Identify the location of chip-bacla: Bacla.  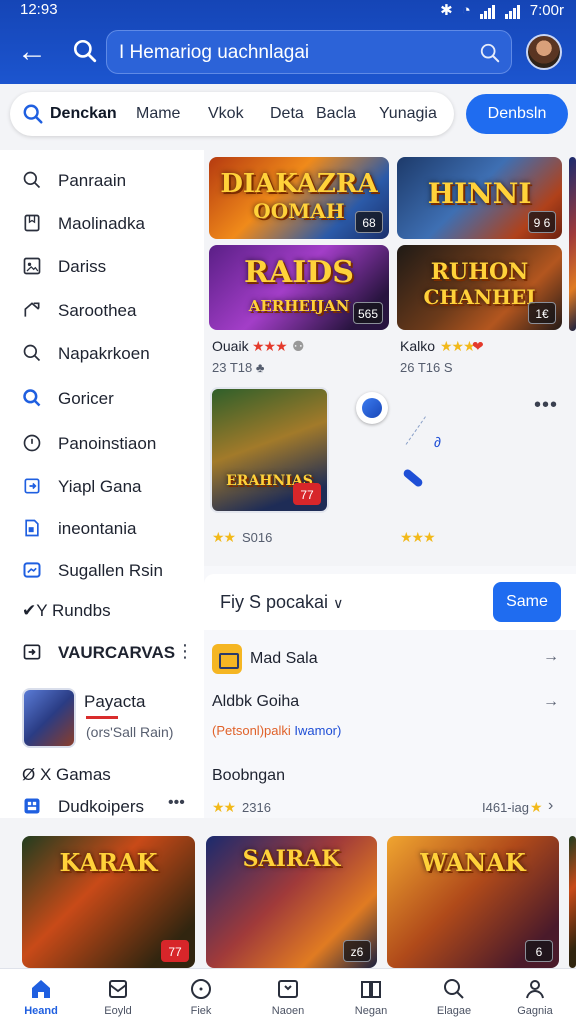
(336, 114).